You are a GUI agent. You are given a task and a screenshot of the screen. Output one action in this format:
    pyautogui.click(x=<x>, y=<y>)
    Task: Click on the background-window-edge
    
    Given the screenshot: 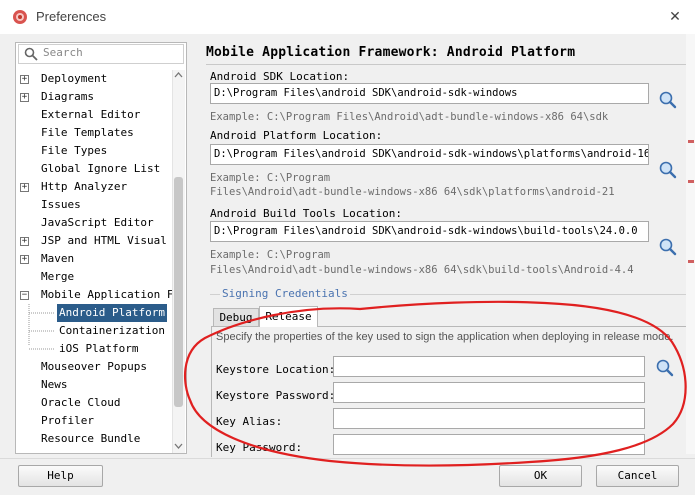 What is the action you would take?
    pyautogui.click(x=690, y=244)
    